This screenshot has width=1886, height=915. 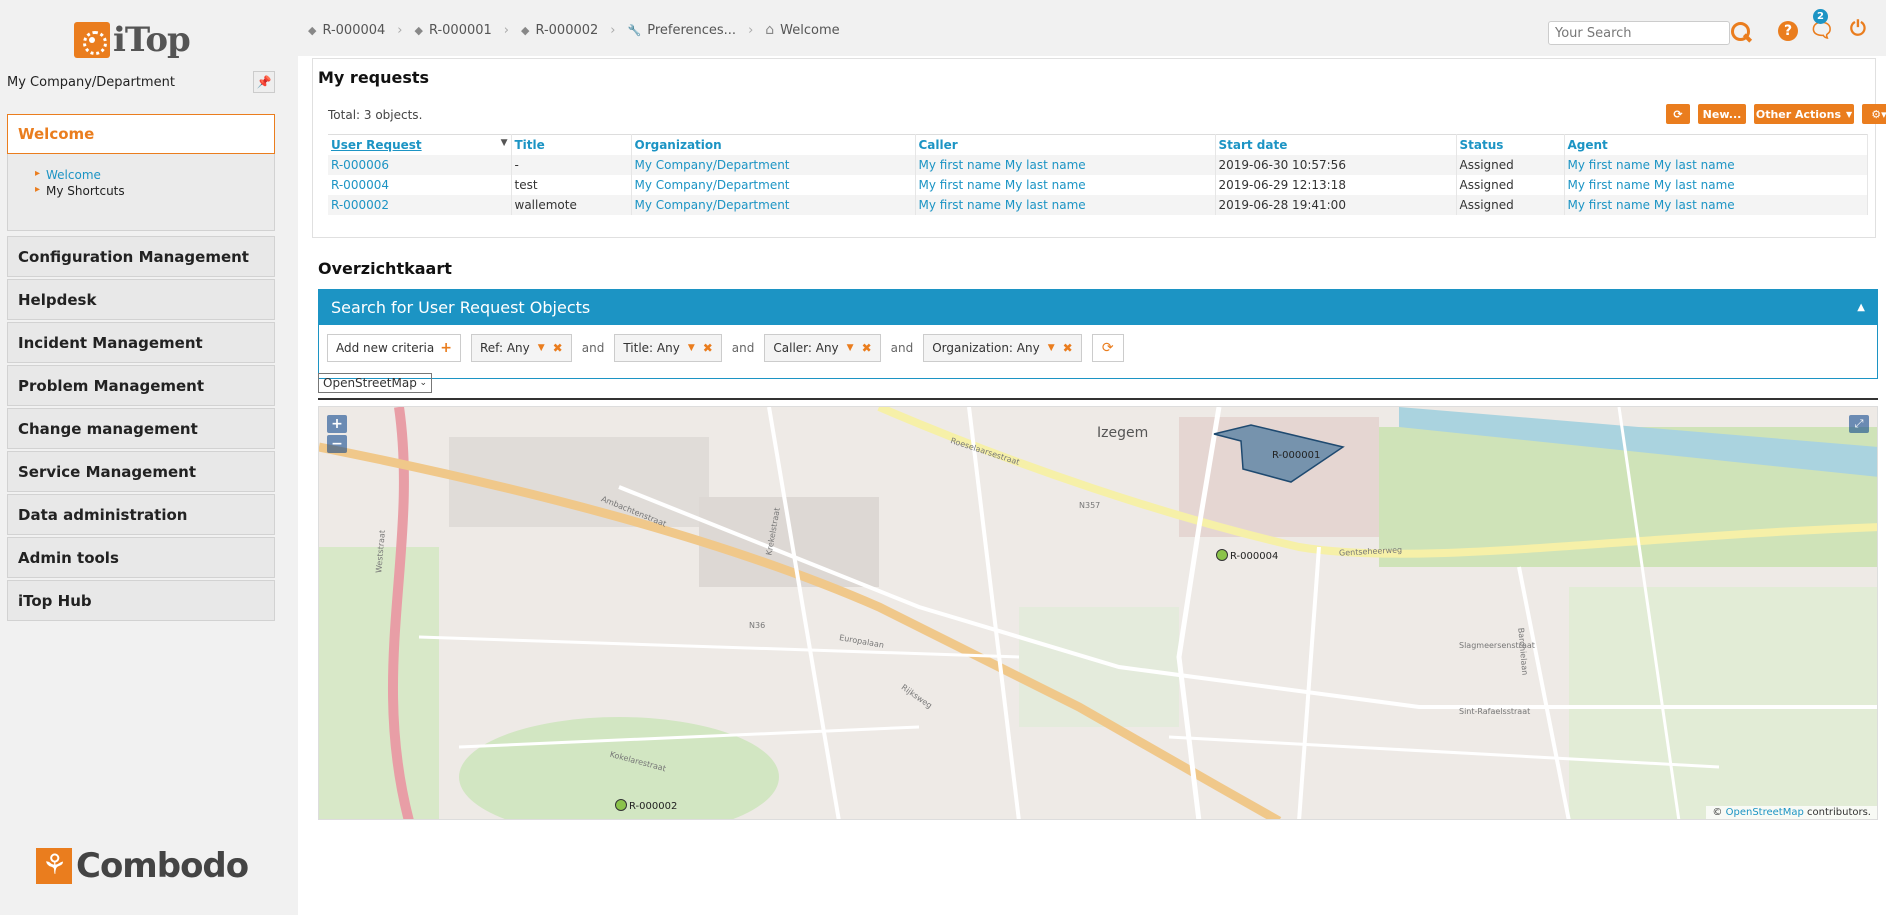 I want to click on menu-group-configuration-management: Configuration Management, so click(x=141, y=256).